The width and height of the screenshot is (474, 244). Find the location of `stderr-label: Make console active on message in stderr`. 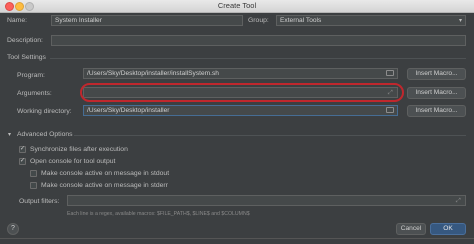

stderr-label: Make console active on message in stderr is located at coordinates (104, 185).